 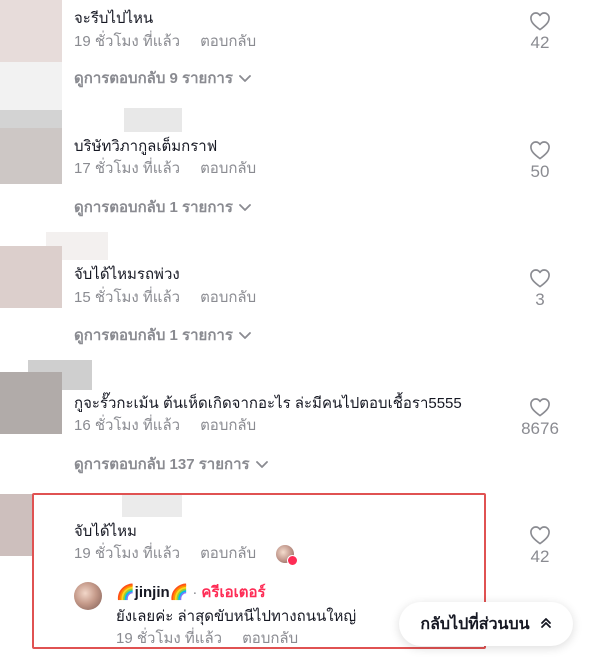 I want to click on comment-meta: 16 ชั่วโมง ที่แล้ว ตอบกลับ, so click(x=165, y=426).